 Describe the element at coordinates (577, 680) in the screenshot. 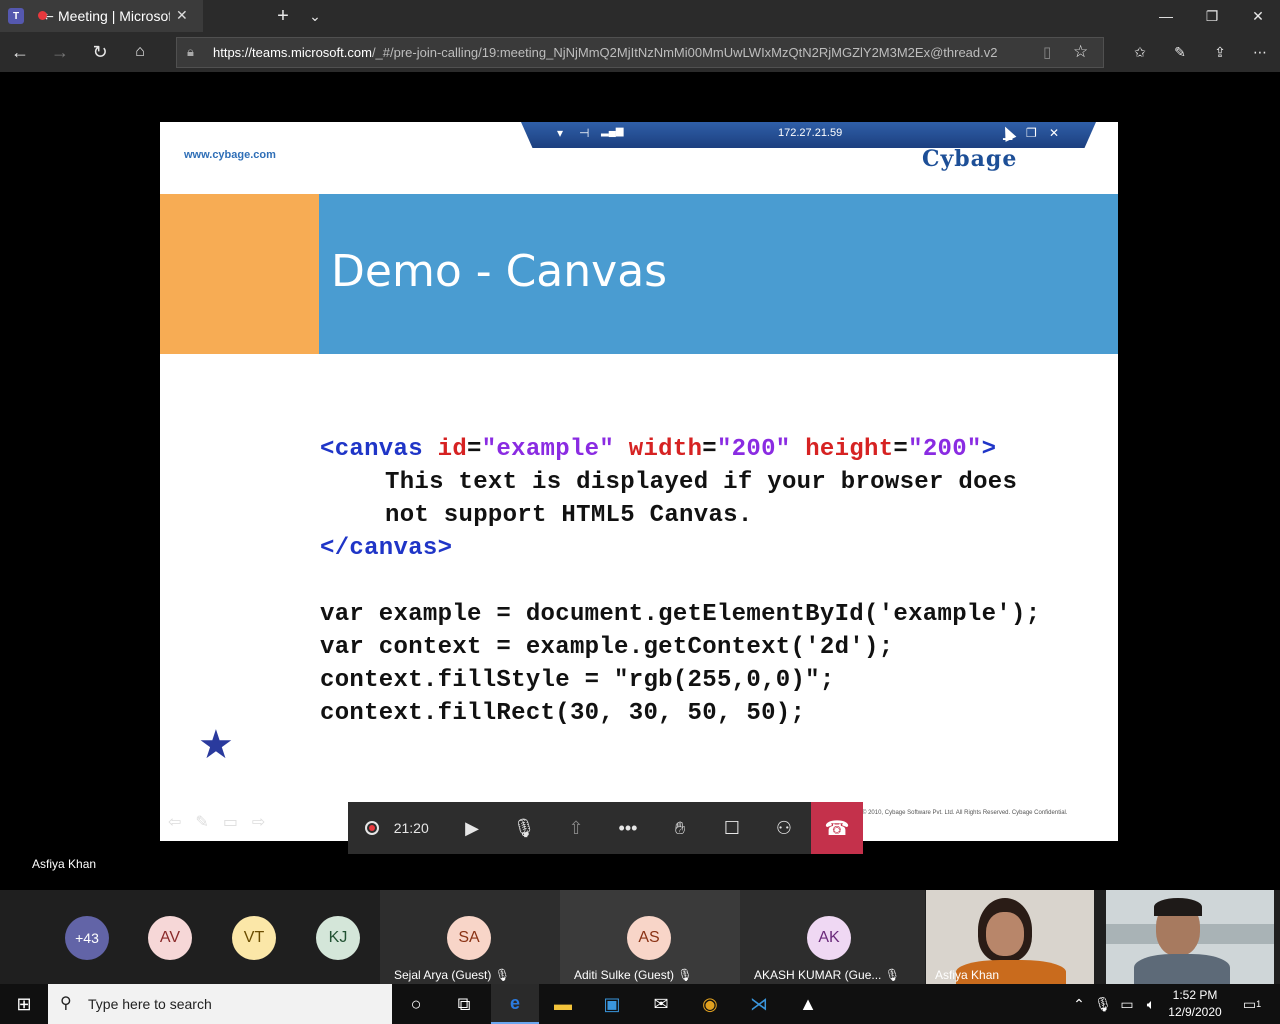

I see `js-code-line: context.fillStyle = "rgb(255,0,0)";` at that location.